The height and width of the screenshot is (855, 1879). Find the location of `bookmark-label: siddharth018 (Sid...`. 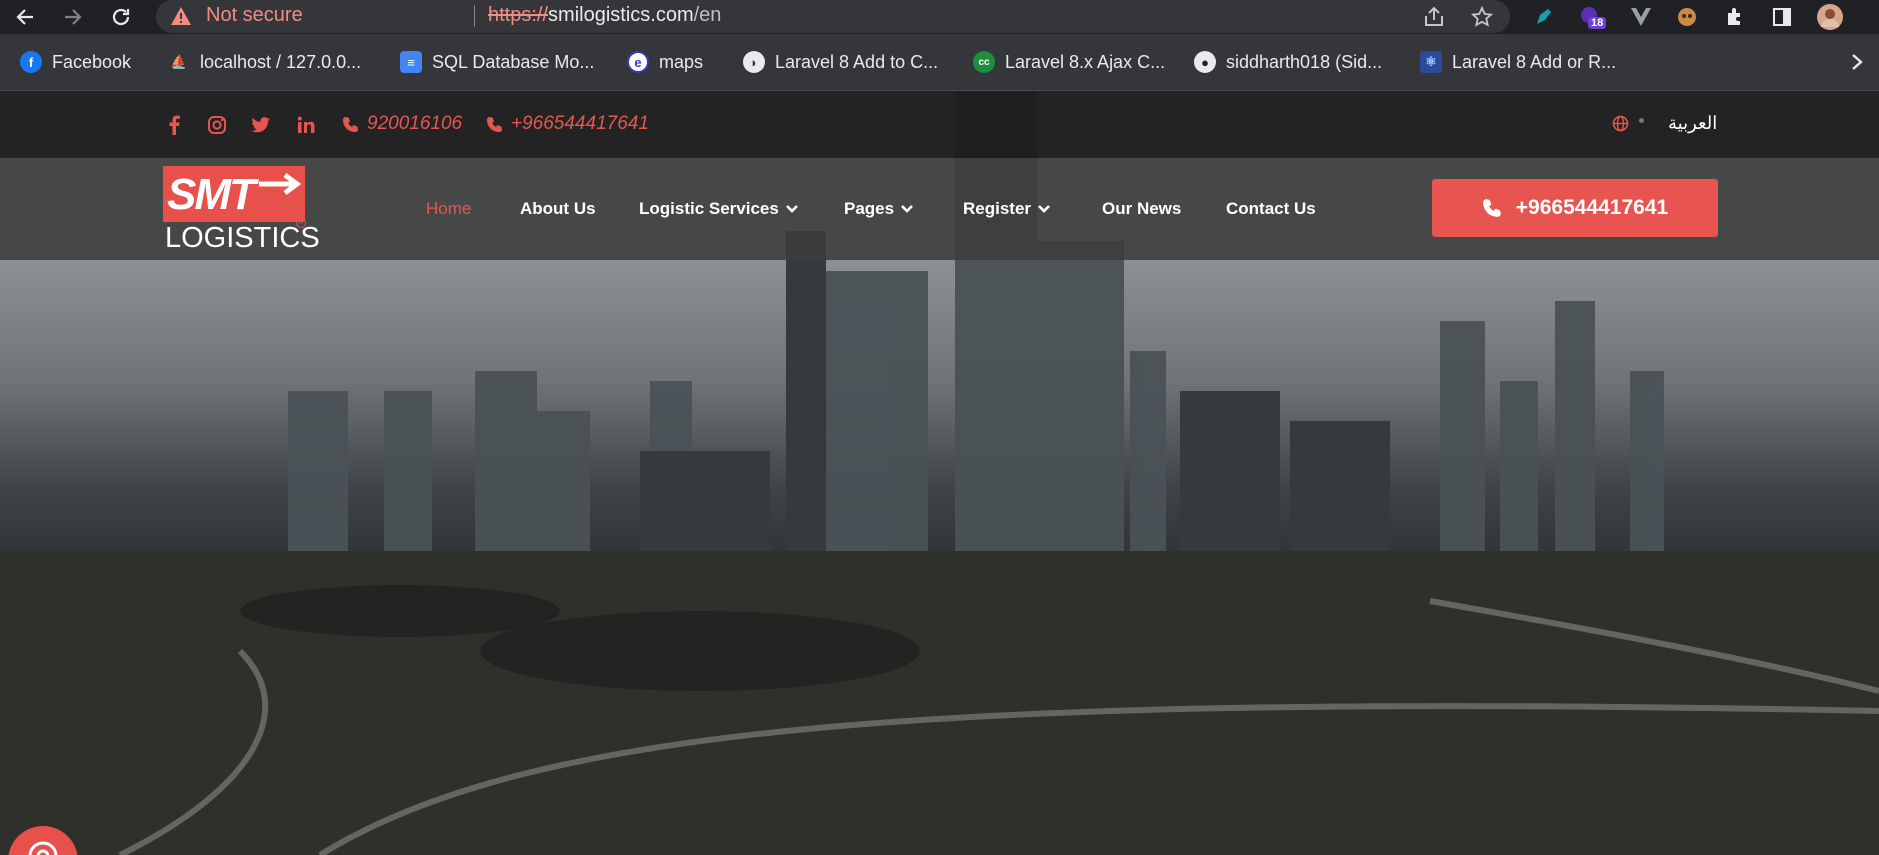

bookmark-label: siddharth018 (Sid... is located at coordinates (1304, 61).